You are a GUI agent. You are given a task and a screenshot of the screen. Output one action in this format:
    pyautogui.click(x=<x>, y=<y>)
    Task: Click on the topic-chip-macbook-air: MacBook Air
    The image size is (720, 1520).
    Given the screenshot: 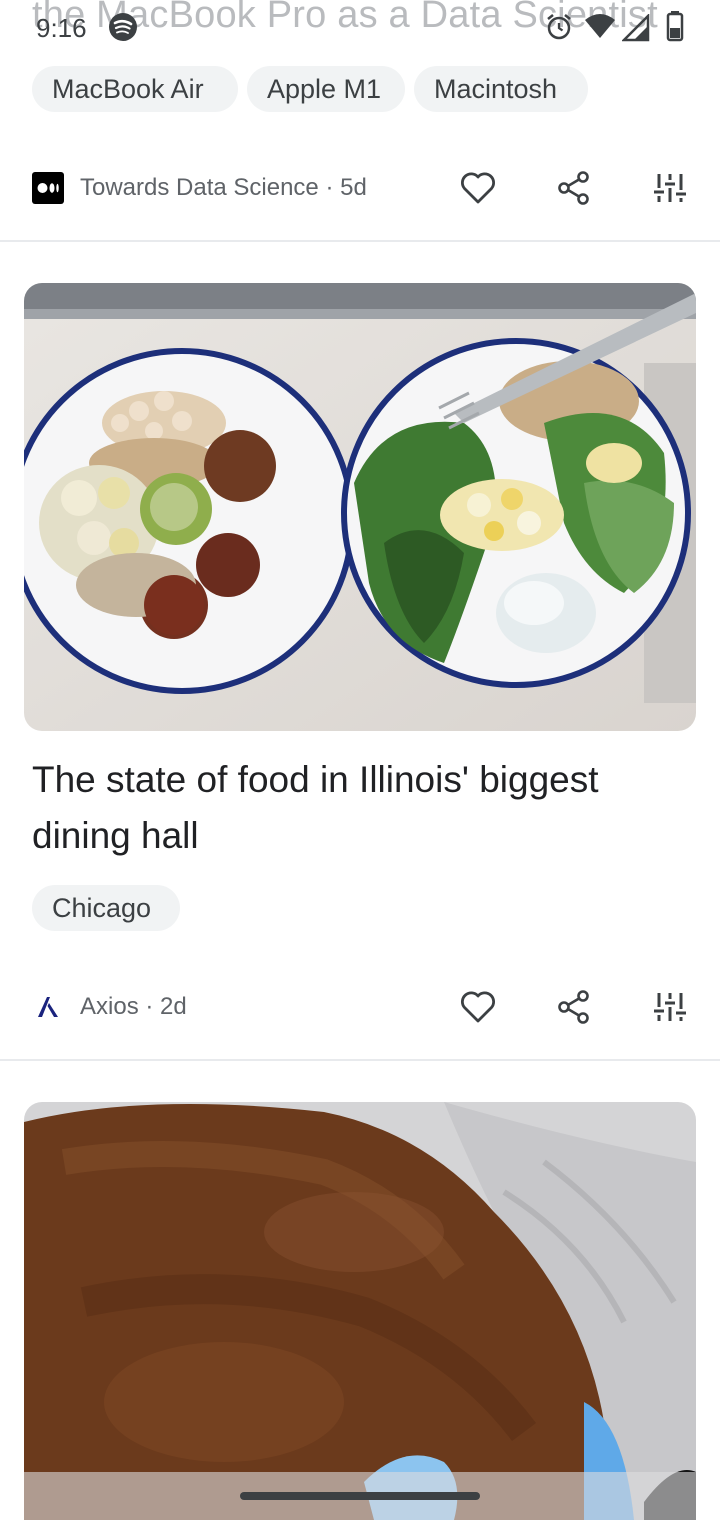 What is the action you would take?
    pyautogui.click(x=135, y=89)
    